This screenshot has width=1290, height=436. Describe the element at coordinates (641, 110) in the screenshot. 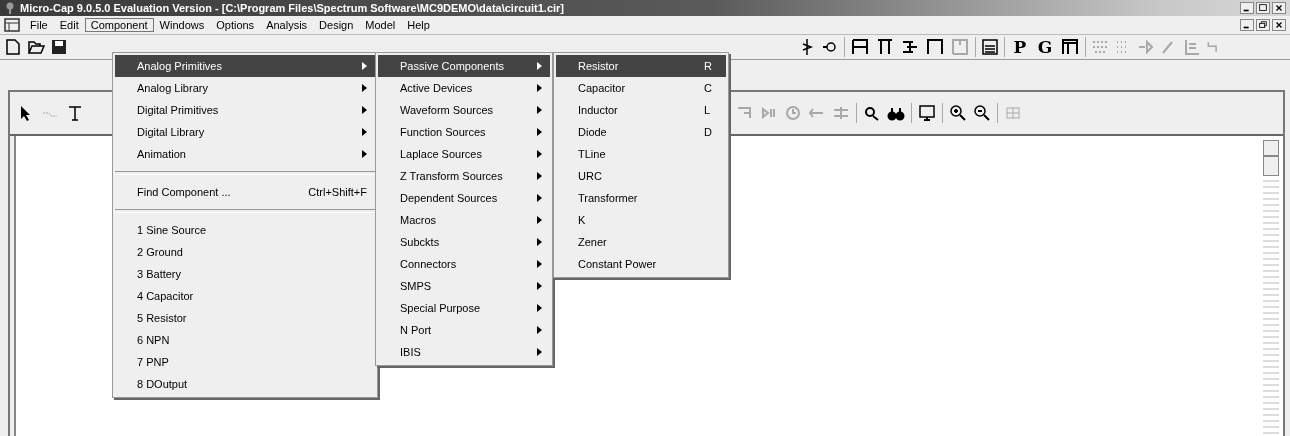

I see `menu-item: Inductor L` at that location.